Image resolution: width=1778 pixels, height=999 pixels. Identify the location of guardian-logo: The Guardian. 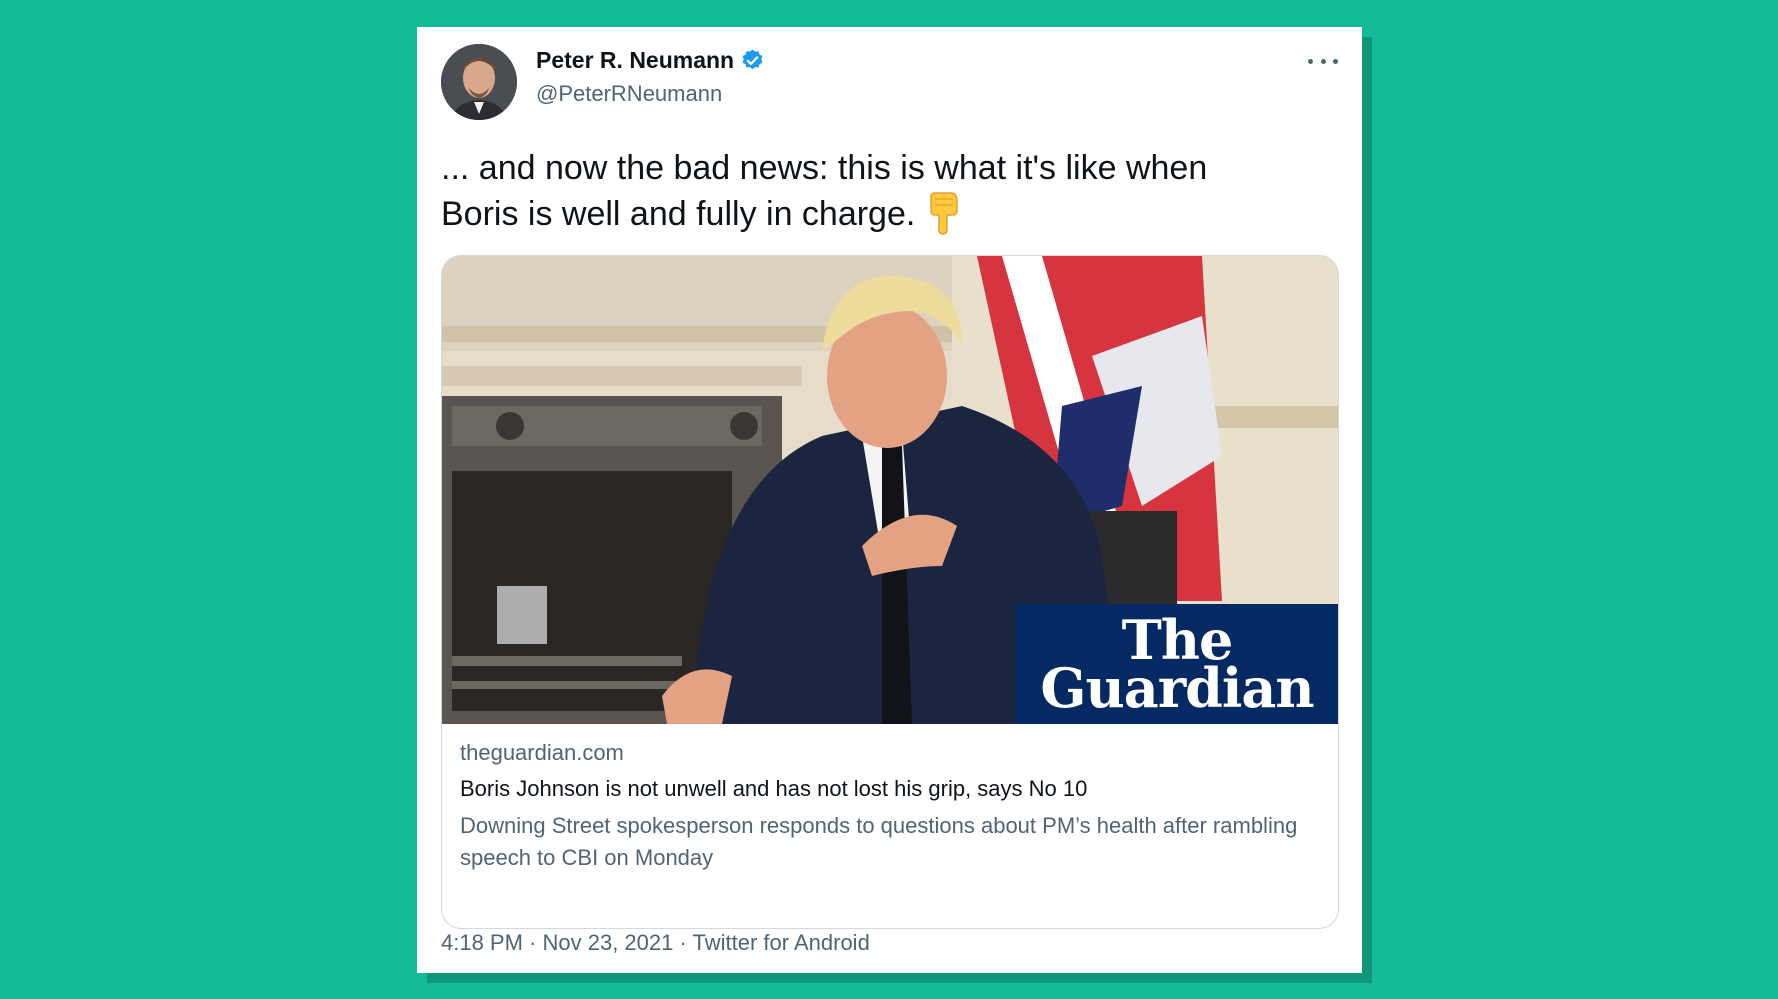
(1177, 664).